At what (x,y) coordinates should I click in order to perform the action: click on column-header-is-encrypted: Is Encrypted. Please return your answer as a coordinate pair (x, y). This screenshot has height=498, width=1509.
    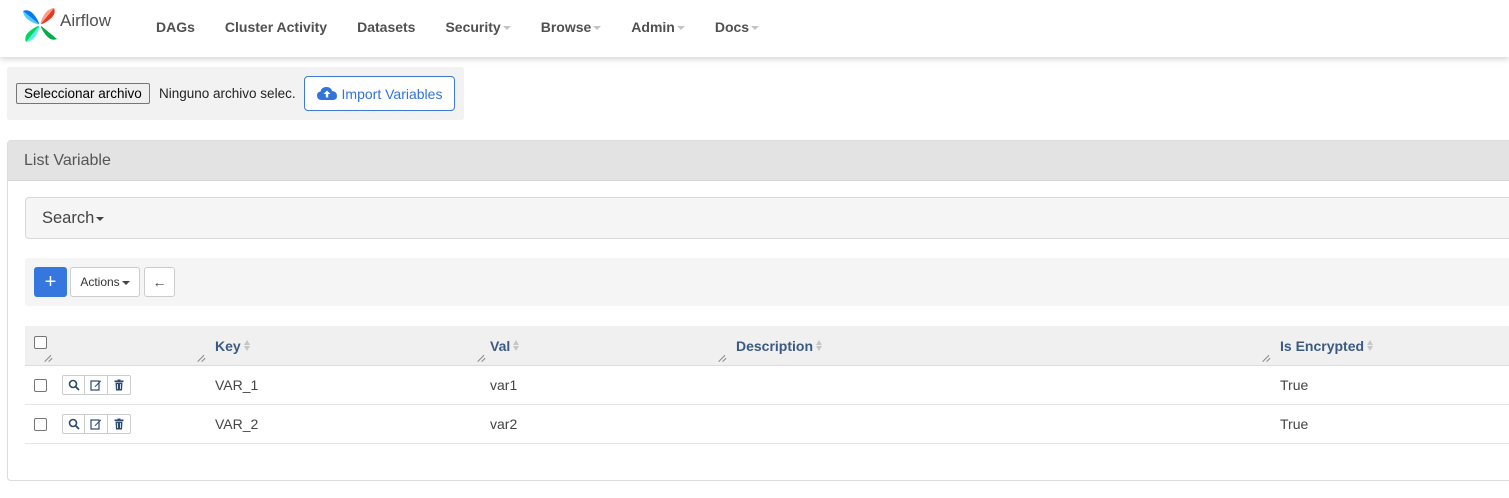
    Looking at the image, I should click on (1327, 345).